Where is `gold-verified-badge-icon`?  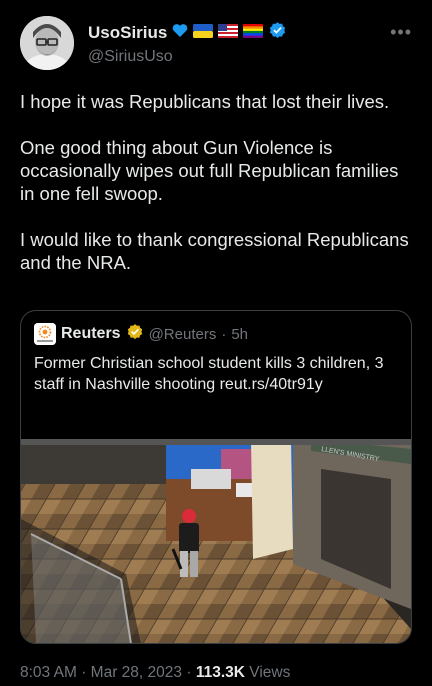
gold-verified-badge-icon is located at coordinates (135, 334).